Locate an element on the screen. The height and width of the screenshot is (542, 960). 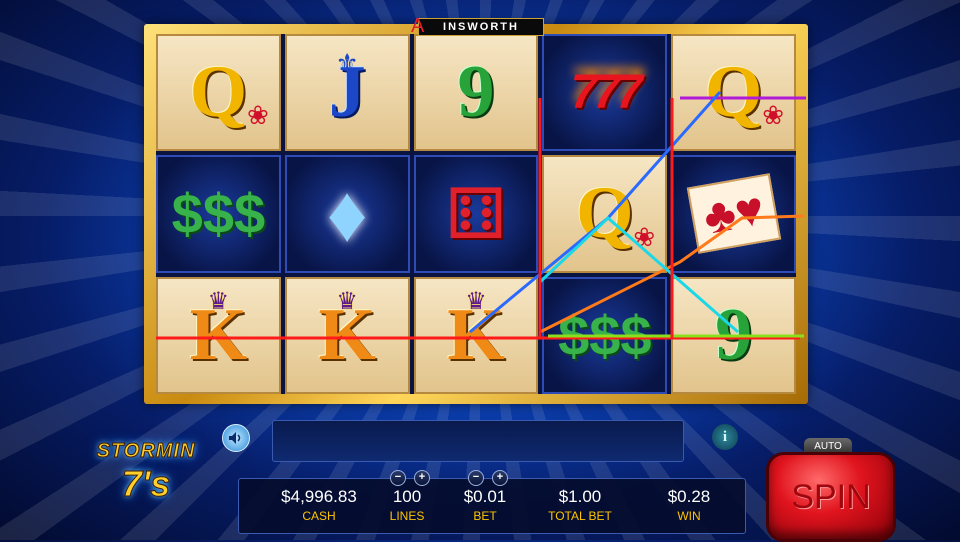
reel-cell: ⚅ is located at coordinates (476, 214).